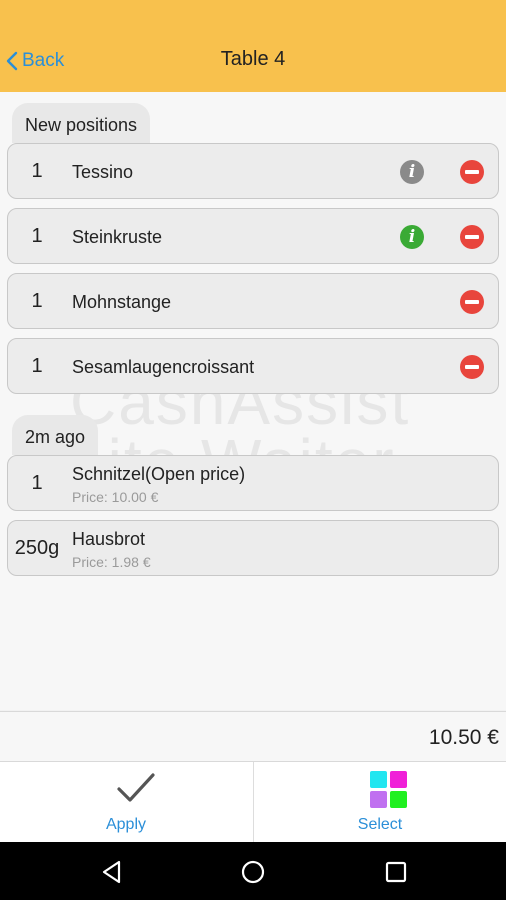 Image resolution: width=506 pixels, height=900 pixels. I want to click on order-item-row: 250g Hausbrot Price: 1.98 €, so click(253, 548).